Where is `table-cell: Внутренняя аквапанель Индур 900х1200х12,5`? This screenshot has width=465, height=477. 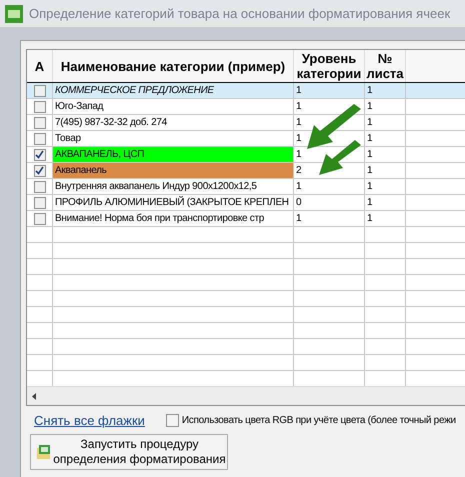
table-cell: Внутренняя аквапанель Индур 900х1200х12,5 is located at coordinates (173, 186).